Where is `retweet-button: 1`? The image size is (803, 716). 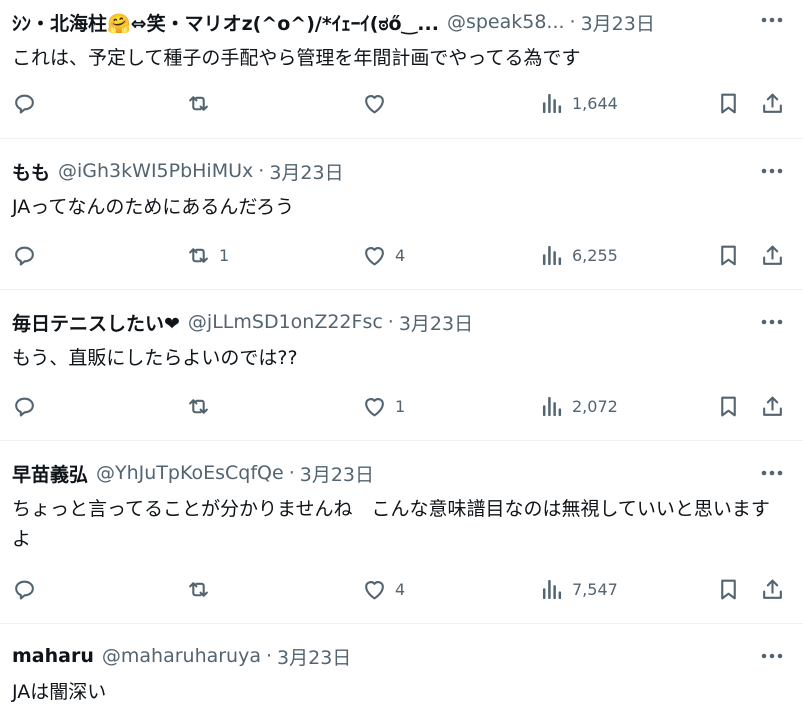 retweet-button: 1 is located at coordinates (207, 255).